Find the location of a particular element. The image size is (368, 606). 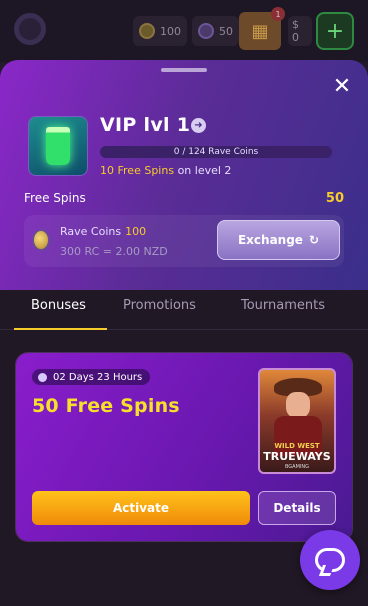

drag-handle is located at coordinates (184, 70).